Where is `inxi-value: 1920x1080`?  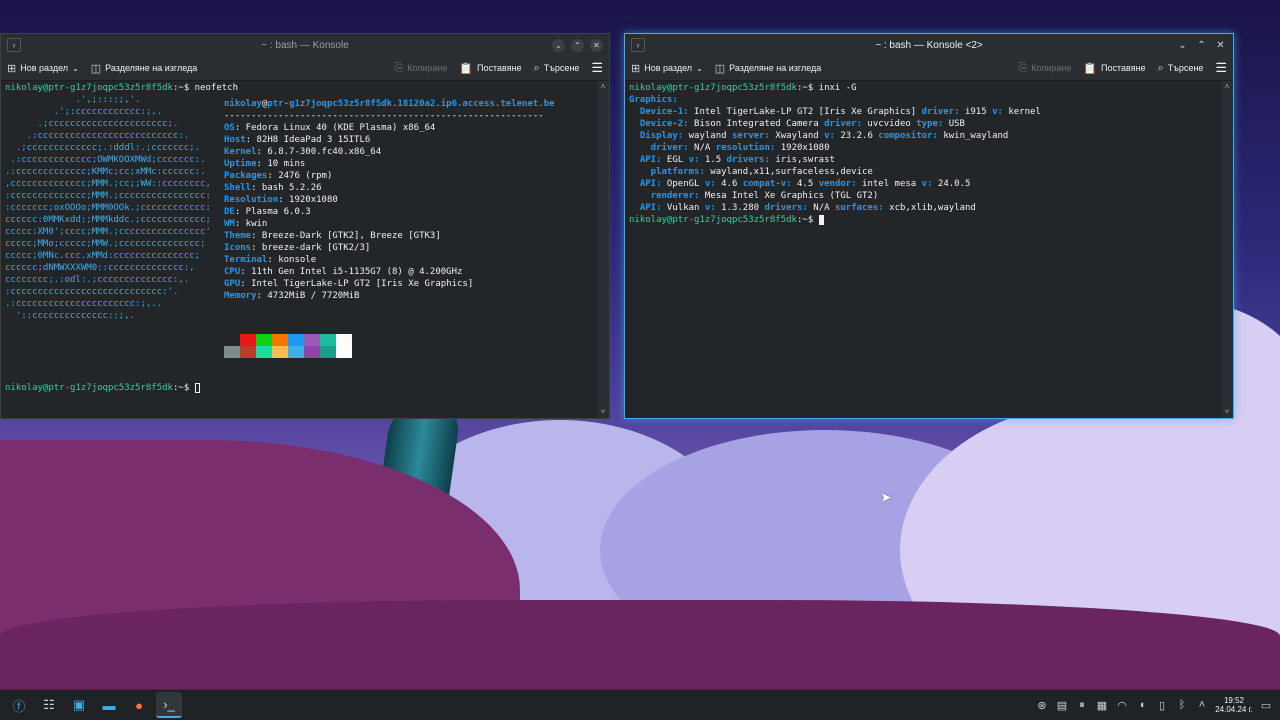
inxi-value: 1920x1080 is located at coordinates (802, 148).